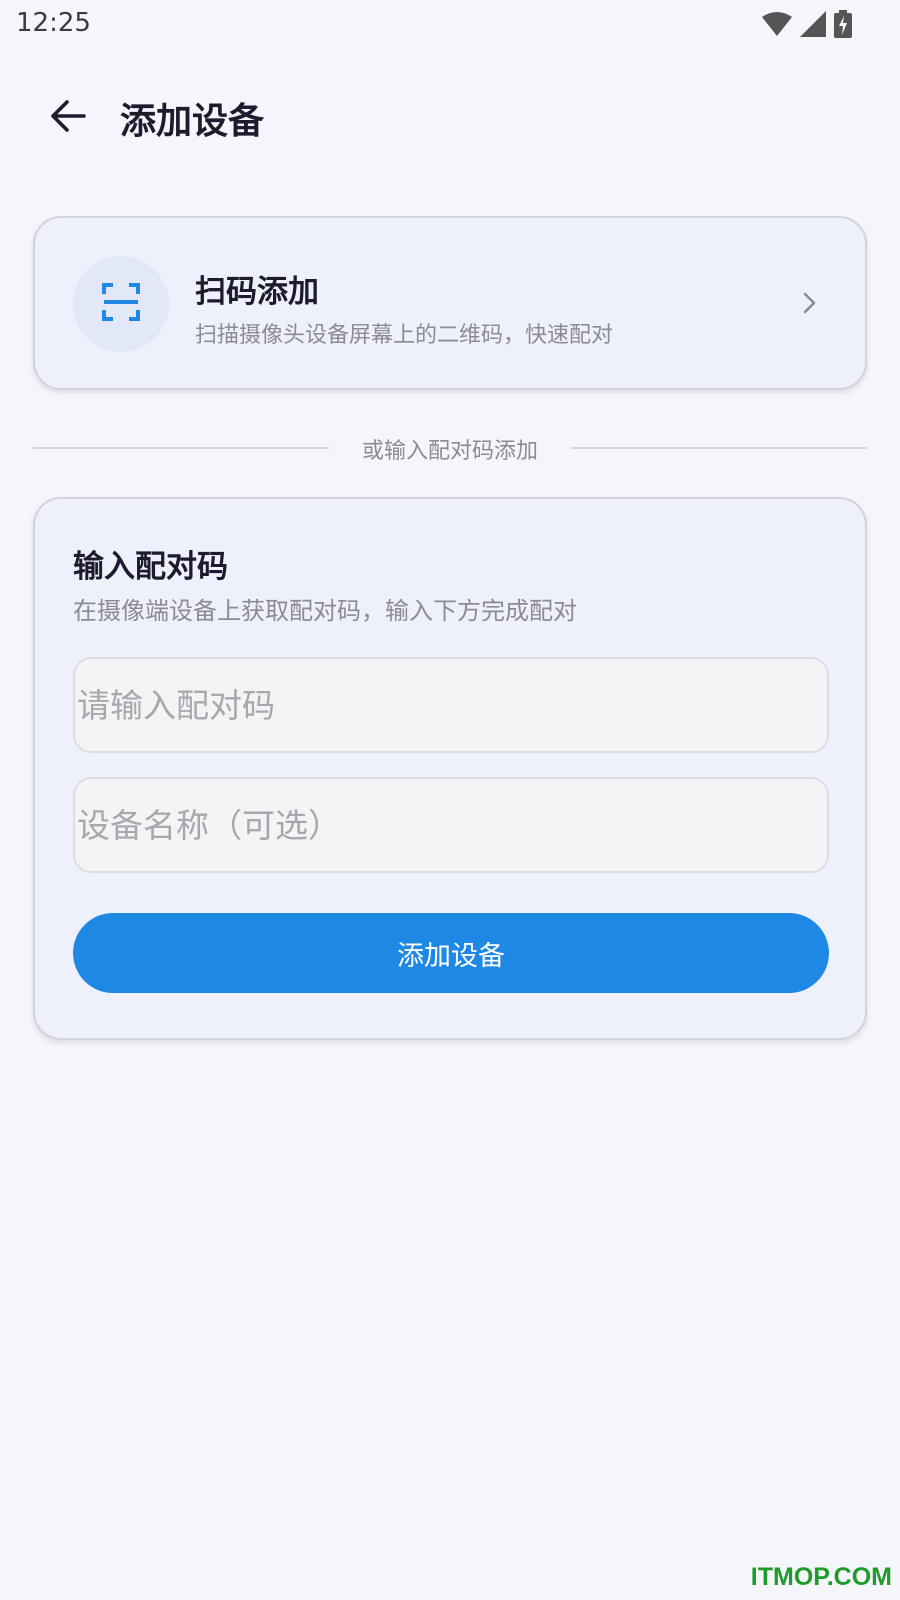 This screenshot has height=1600, width=900. I want to click on divider-line-right, so click(719, 448).